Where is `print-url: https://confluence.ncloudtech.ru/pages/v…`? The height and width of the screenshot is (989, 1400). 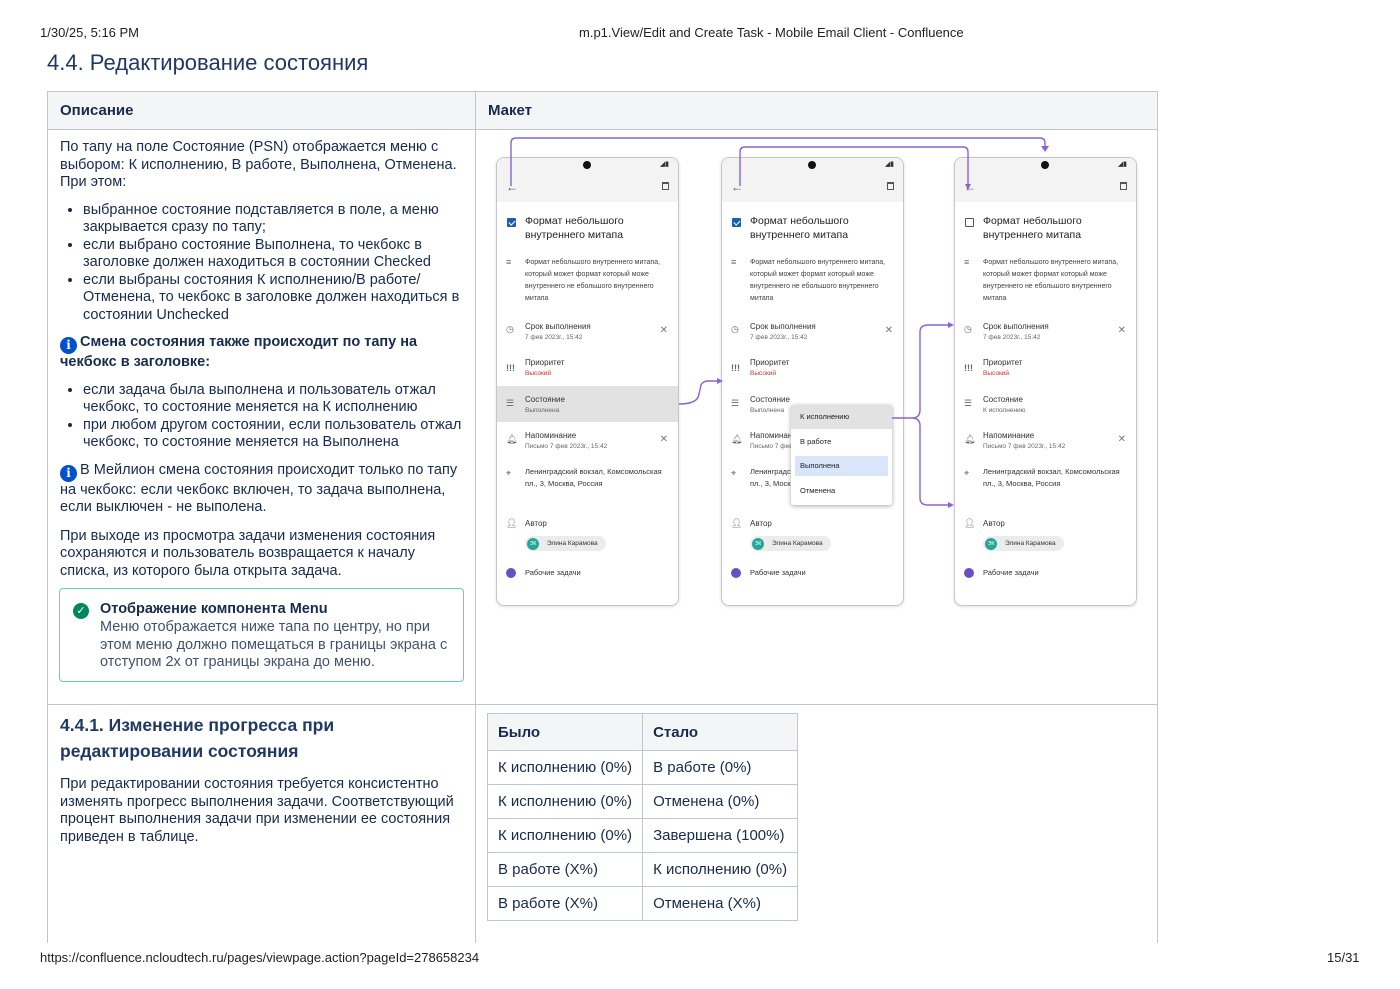
print-url: https://confluence.ncloudtech.ru/pages/v… is located at coordinates (260, 957).